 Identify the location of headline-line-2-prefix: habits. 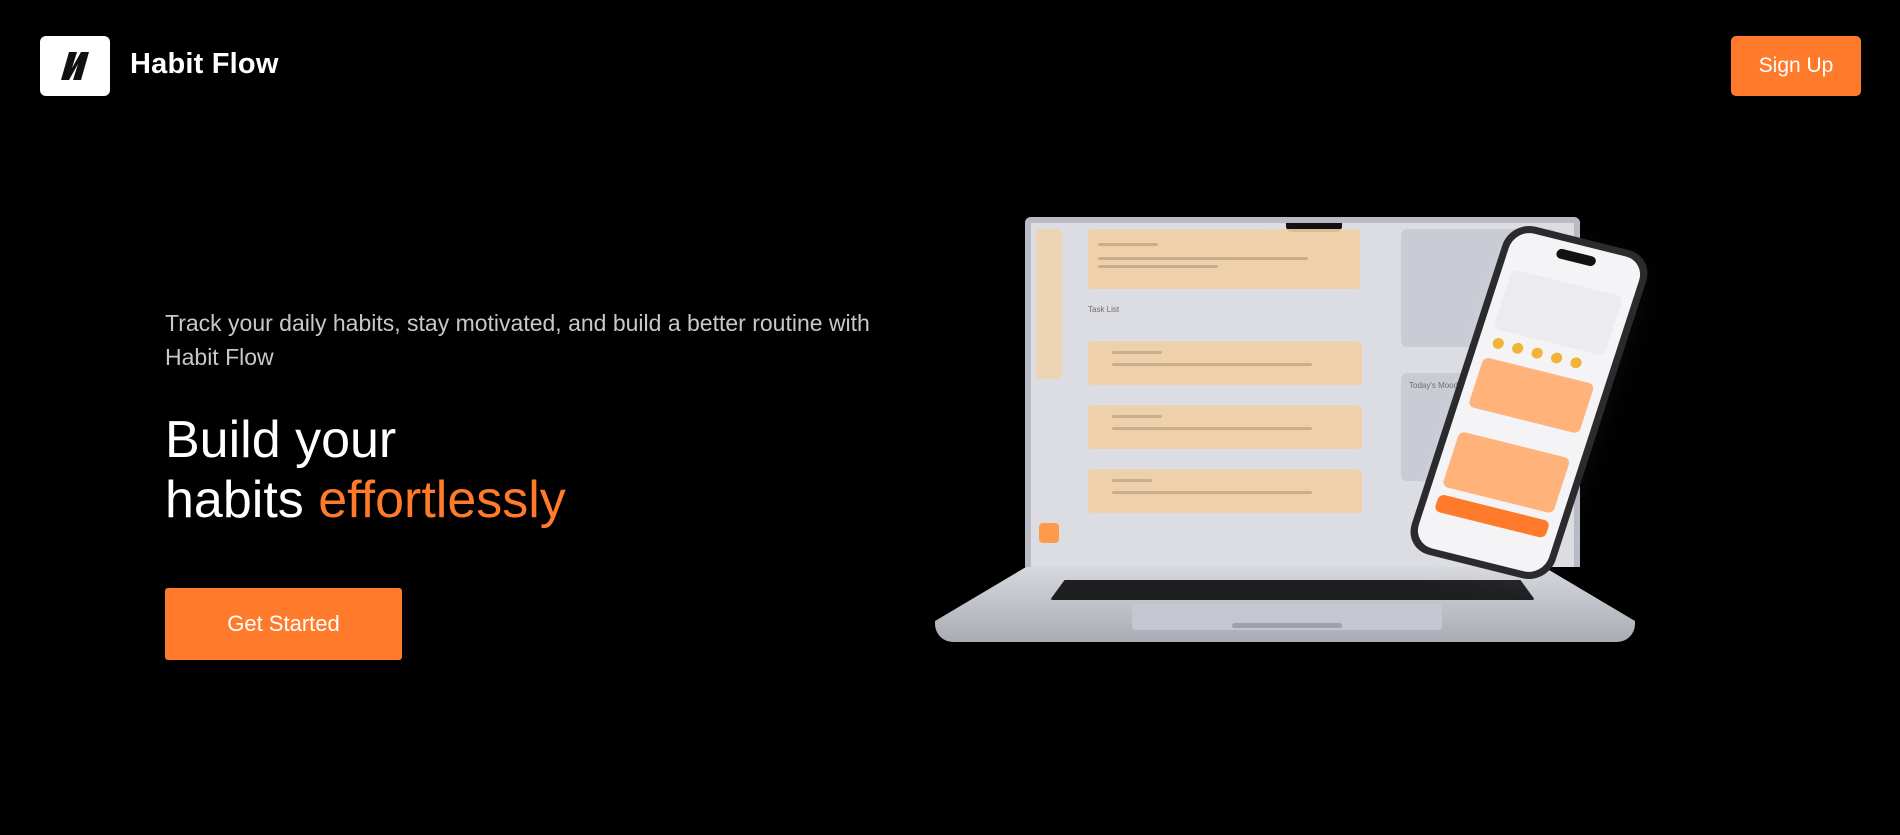
(242, 500).